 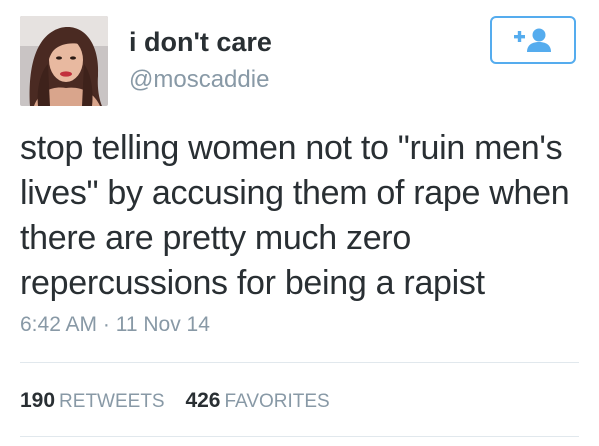 I want to click on retweets-stat: 190 RETWEETS, so click(x=92, y=401).